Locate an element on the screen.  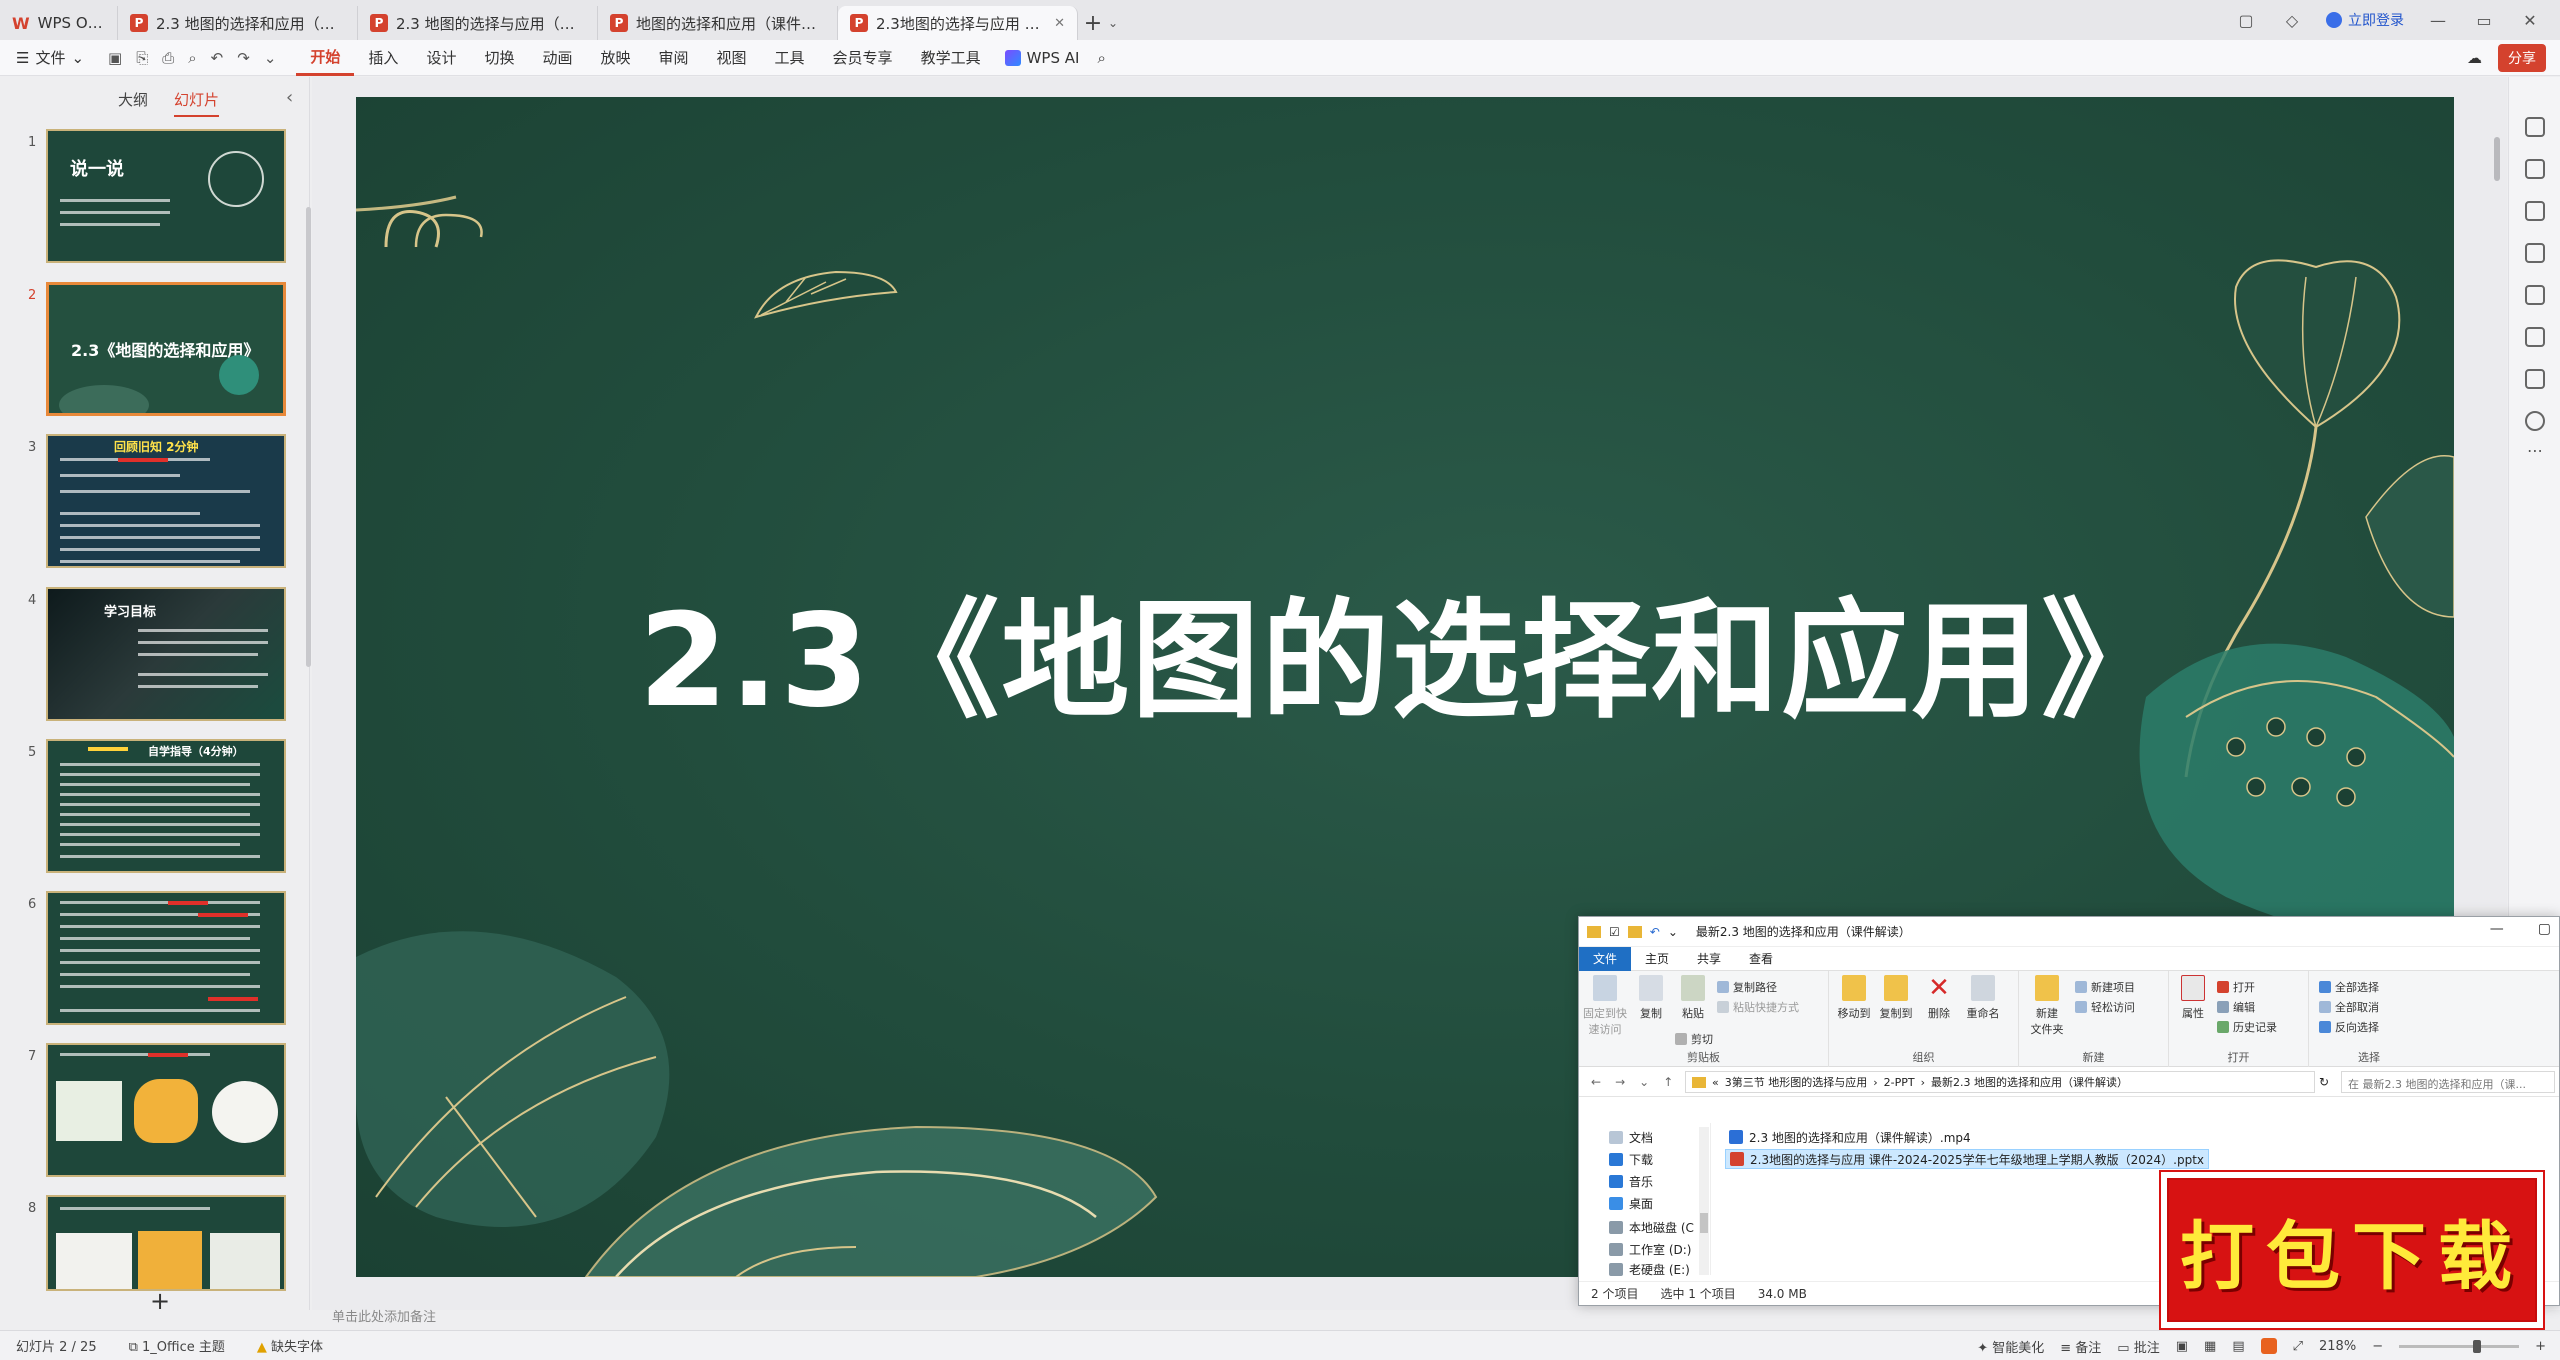
tab-transitions: 切换 is located at coordinates (499, 58).